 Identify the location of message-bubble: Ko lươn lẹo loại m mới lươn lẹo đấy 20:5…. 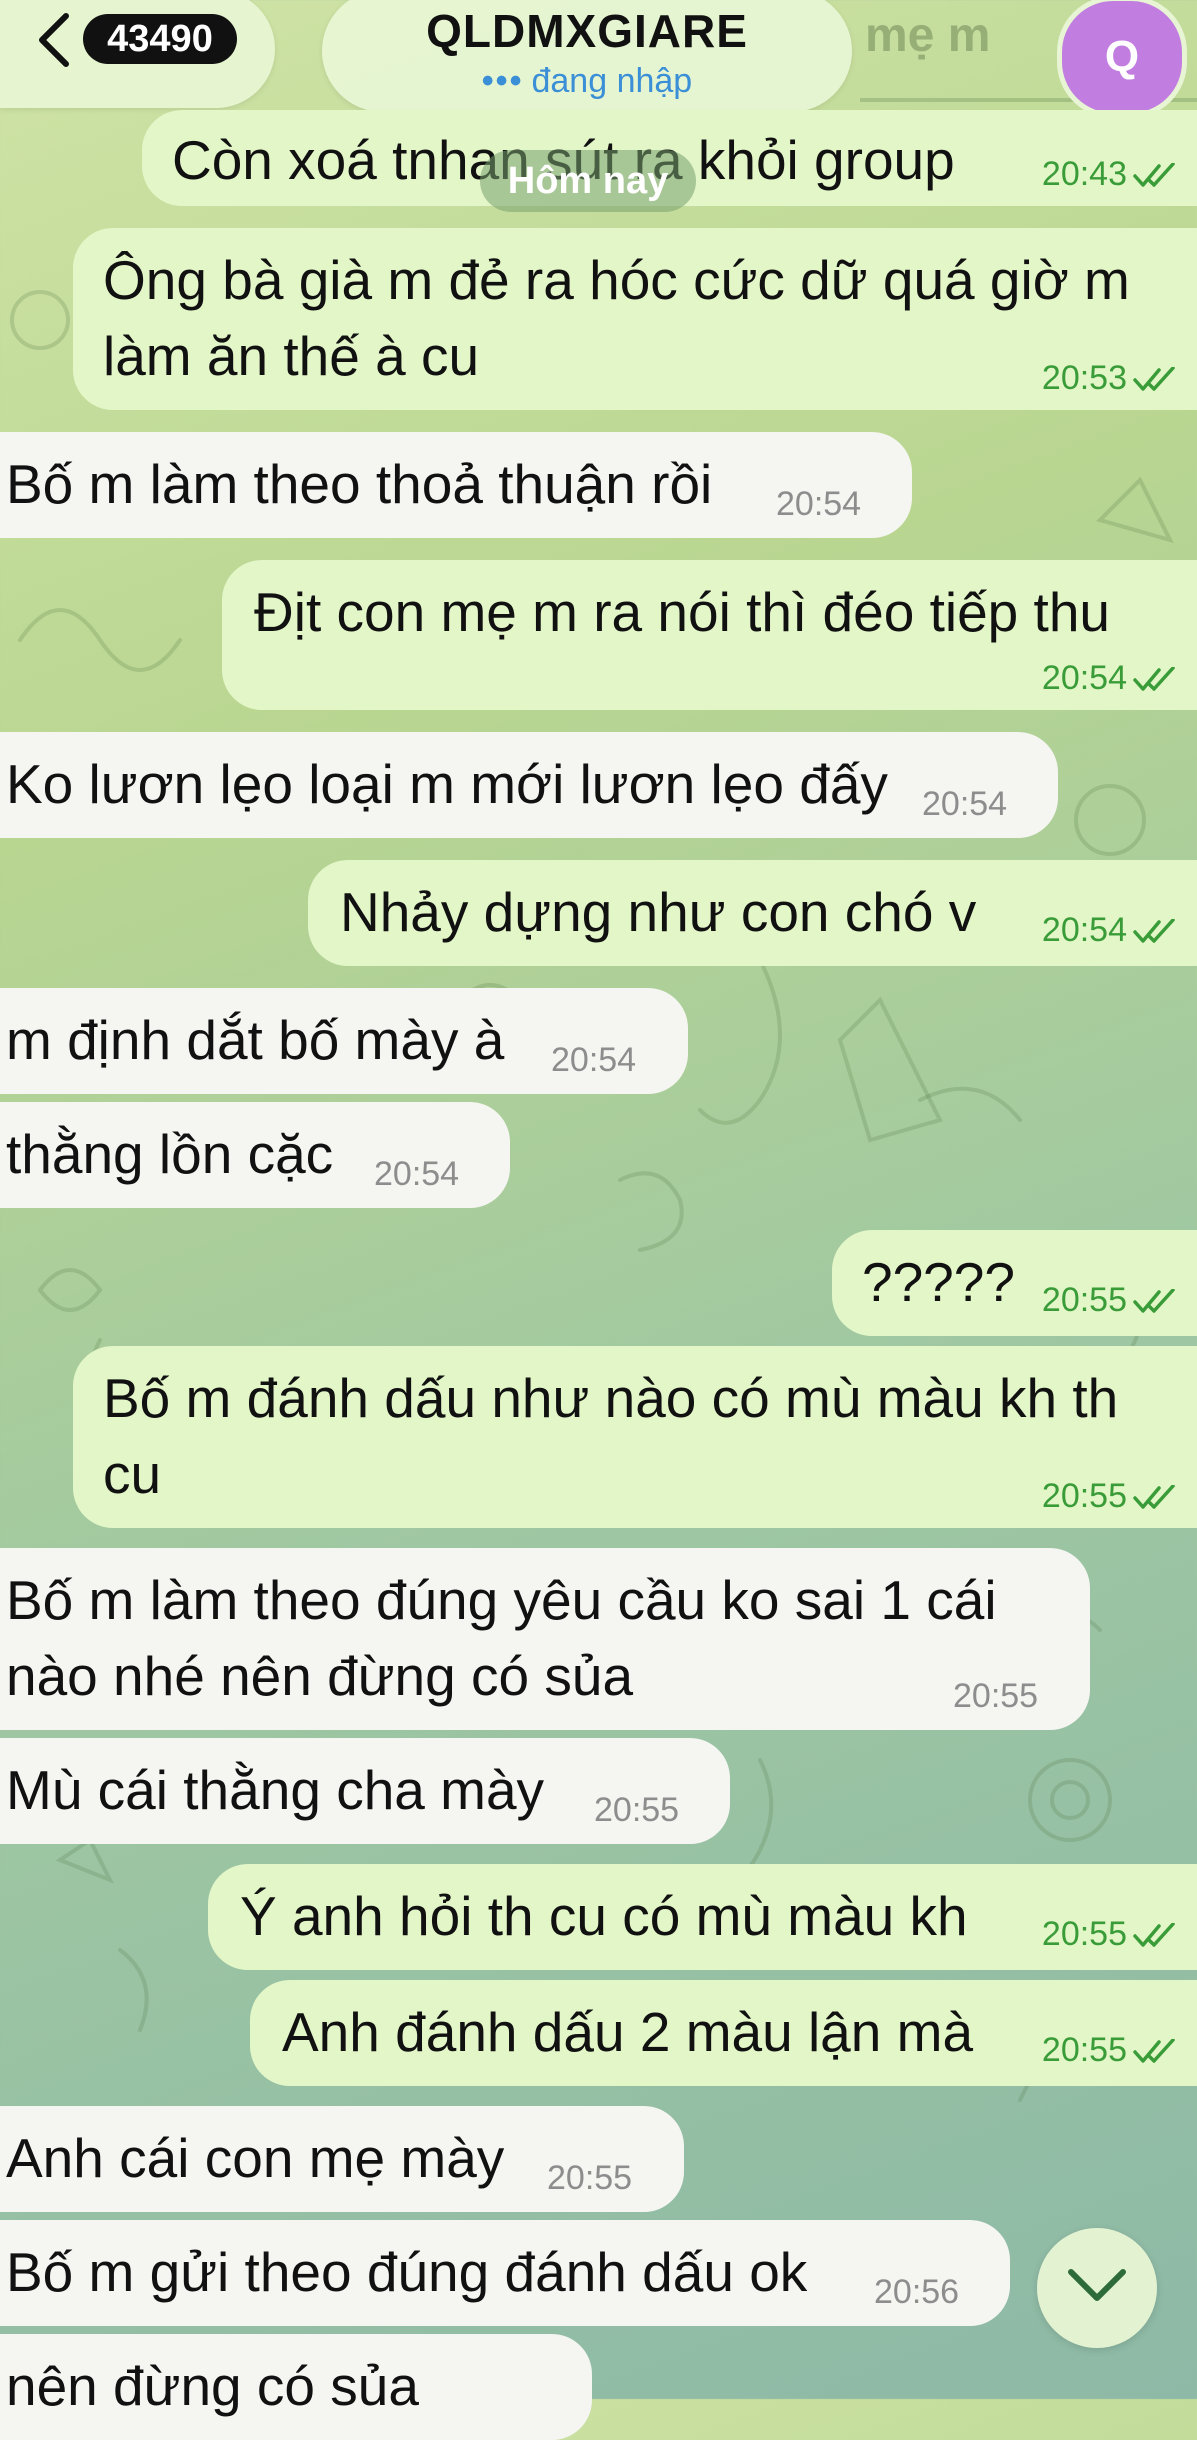
(529, 785).